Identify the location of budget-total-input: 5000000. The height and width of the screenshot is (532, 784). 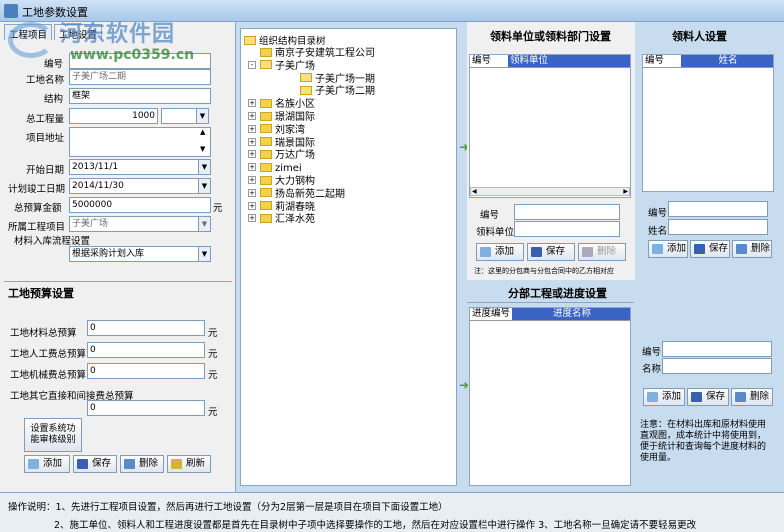
(140, 205).